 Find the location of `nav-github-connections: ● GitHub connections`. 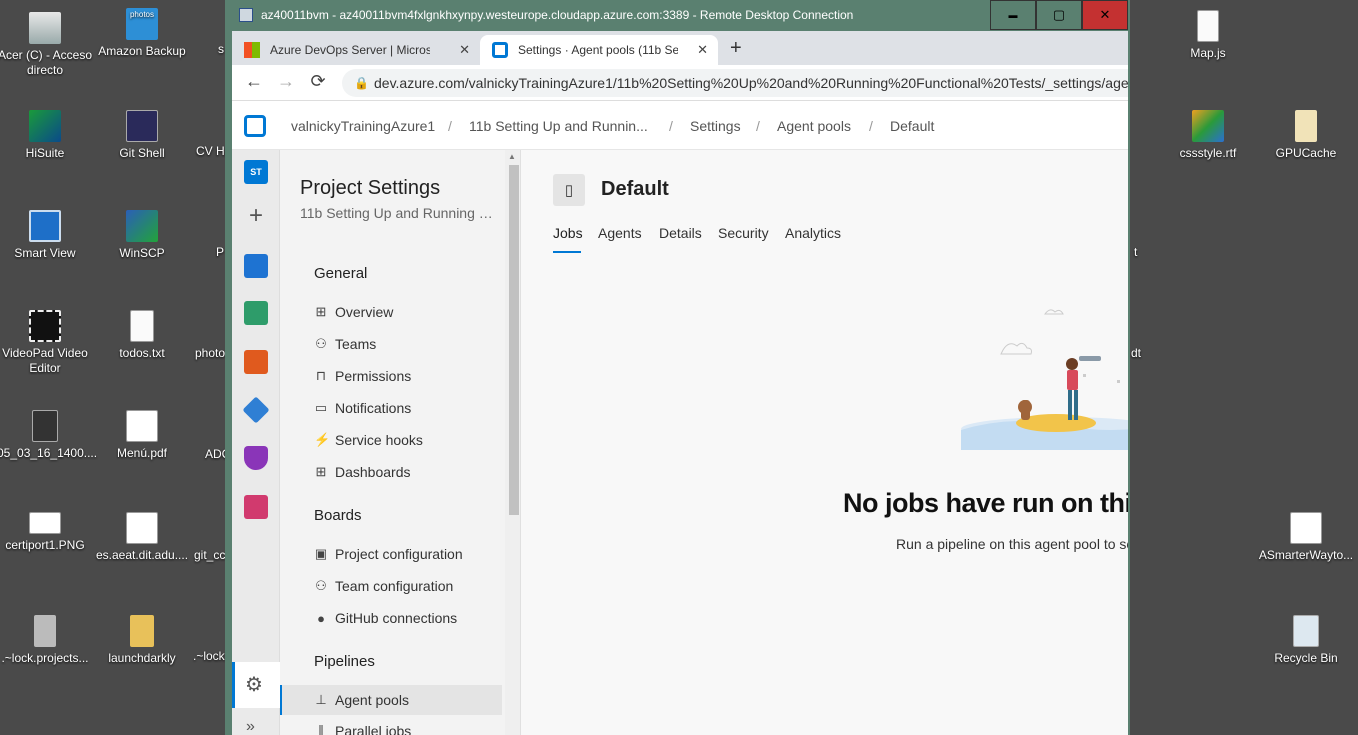

nav-github-connections: ● GitHub connections is located at coordinates (391, 618).